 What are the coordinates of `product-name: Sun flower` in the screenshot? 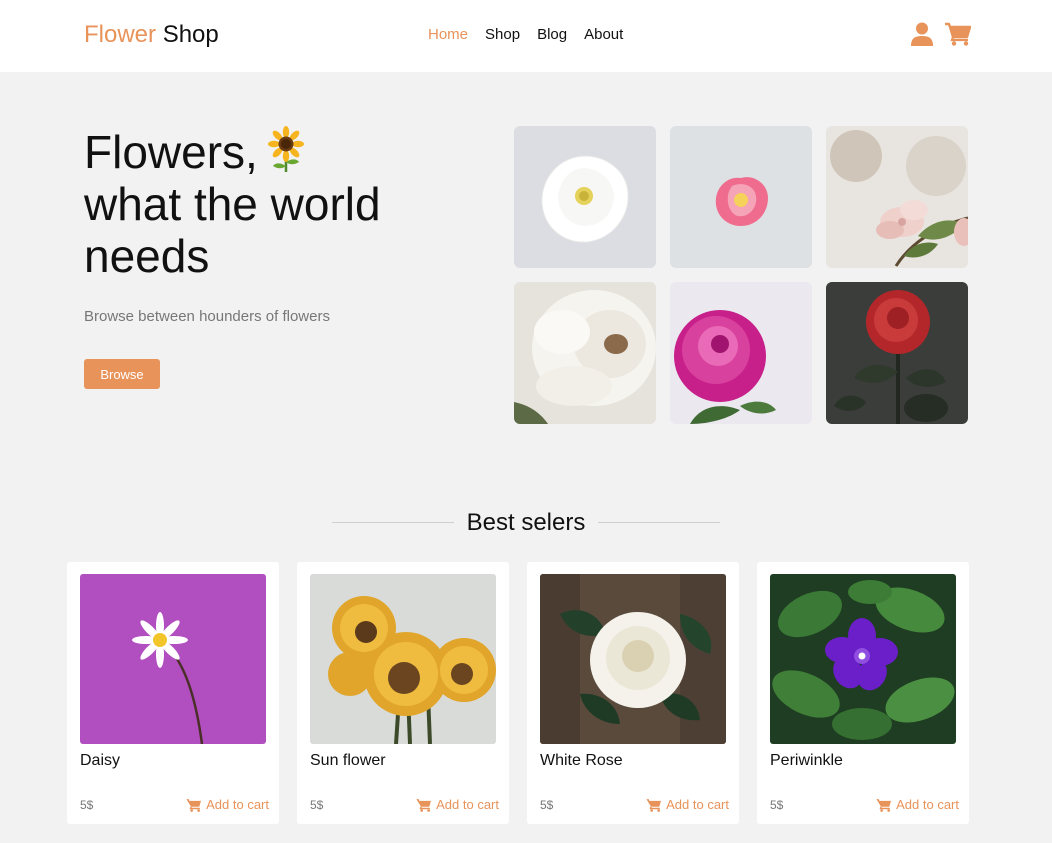 It's located at (348, 760).